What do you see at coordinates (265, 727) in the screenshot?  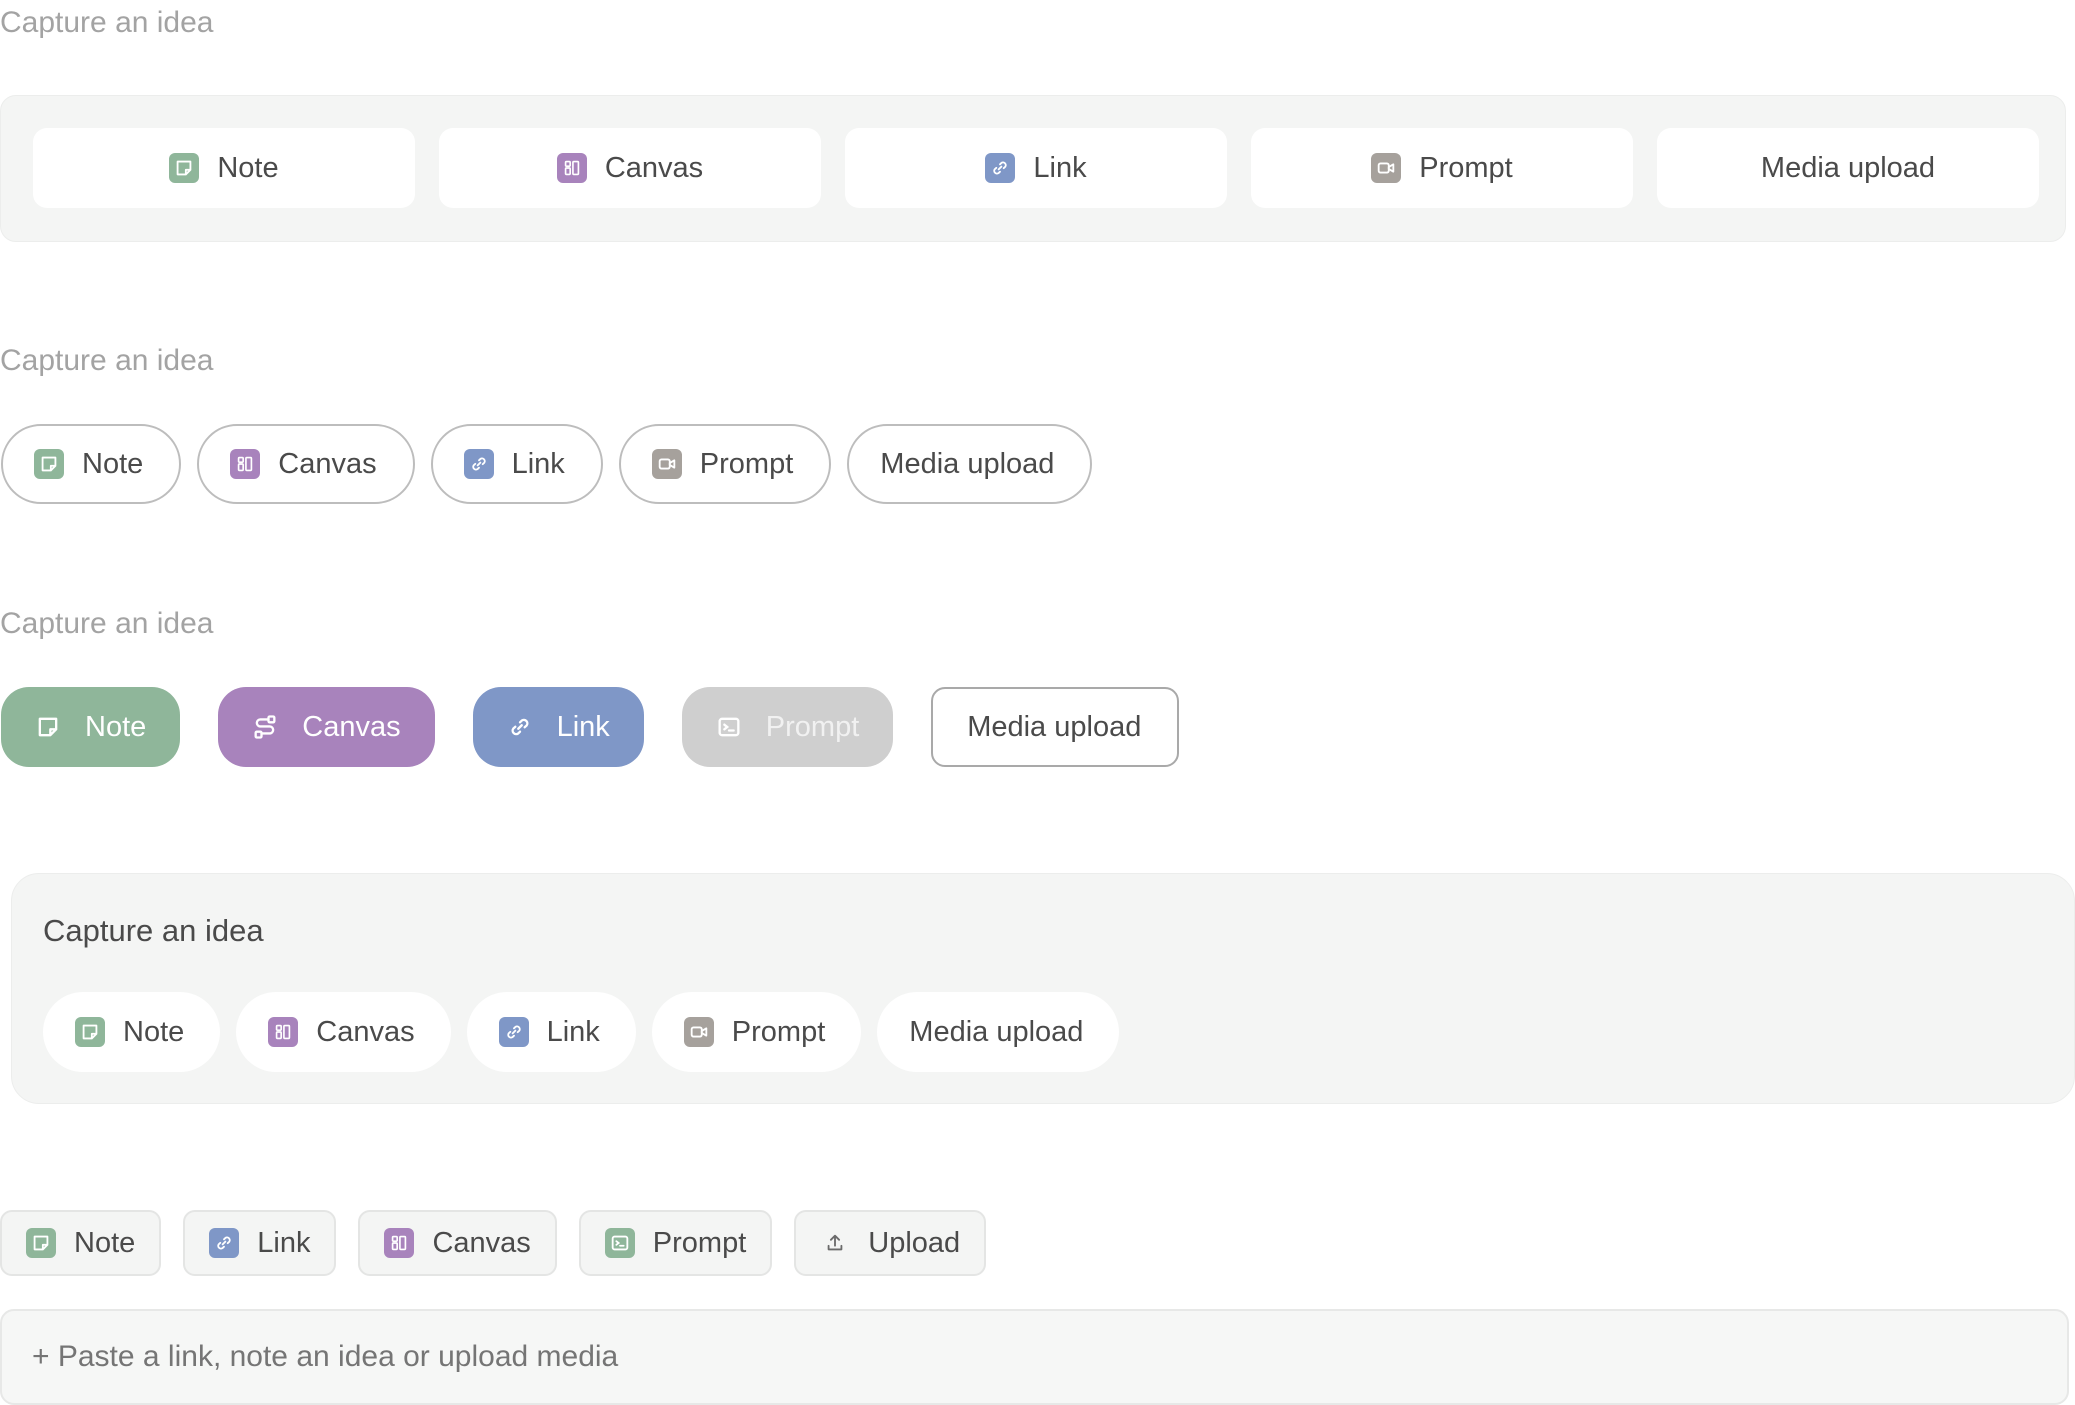 I see `flow-icon` at bounding box center [265, 727].